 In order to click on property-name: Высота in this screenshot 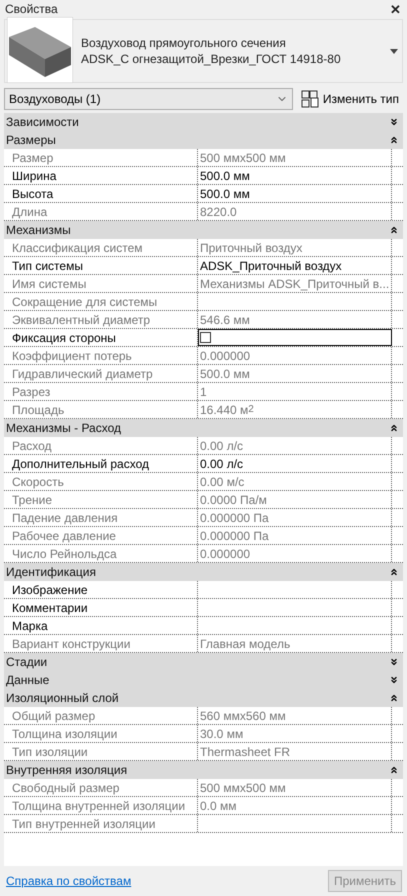, I will do `click(101, 193)`.